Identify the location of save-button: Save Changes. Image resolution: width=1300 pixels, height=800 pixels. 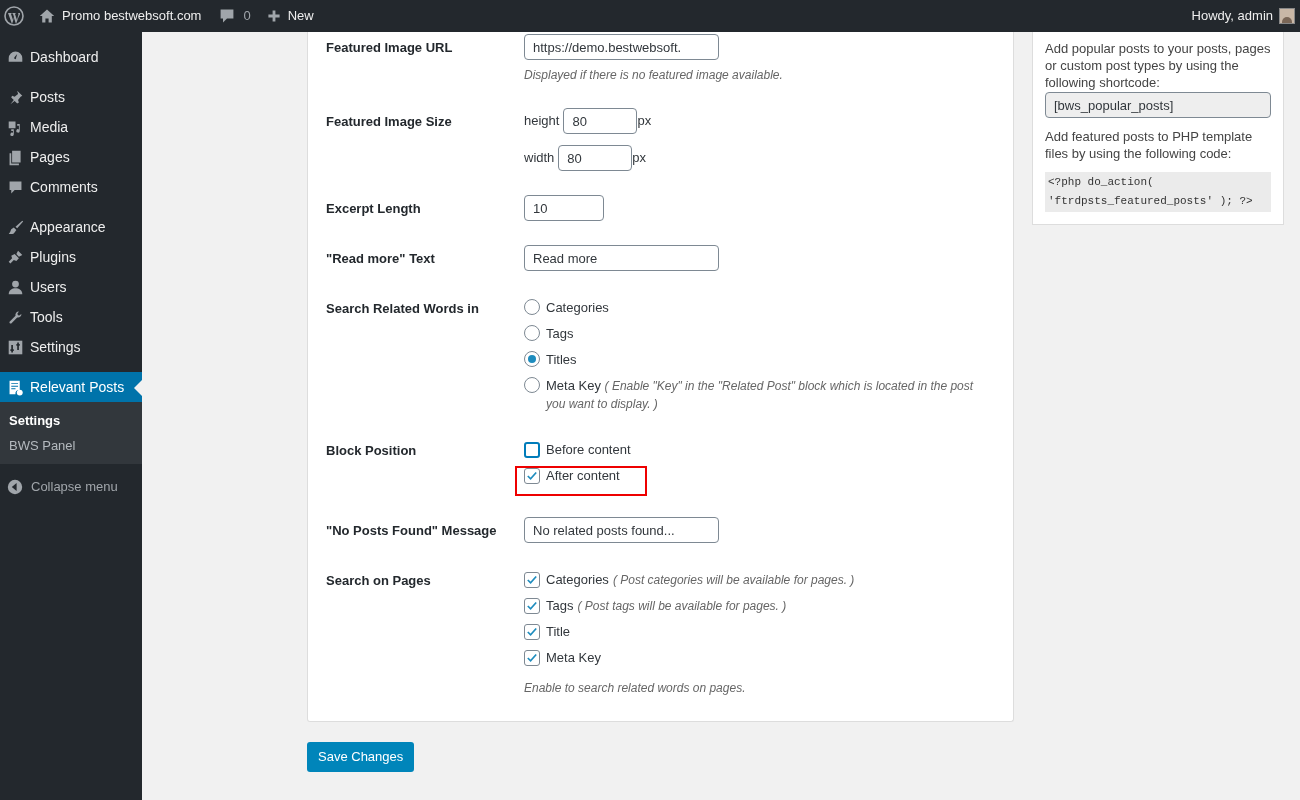
(361, 757).